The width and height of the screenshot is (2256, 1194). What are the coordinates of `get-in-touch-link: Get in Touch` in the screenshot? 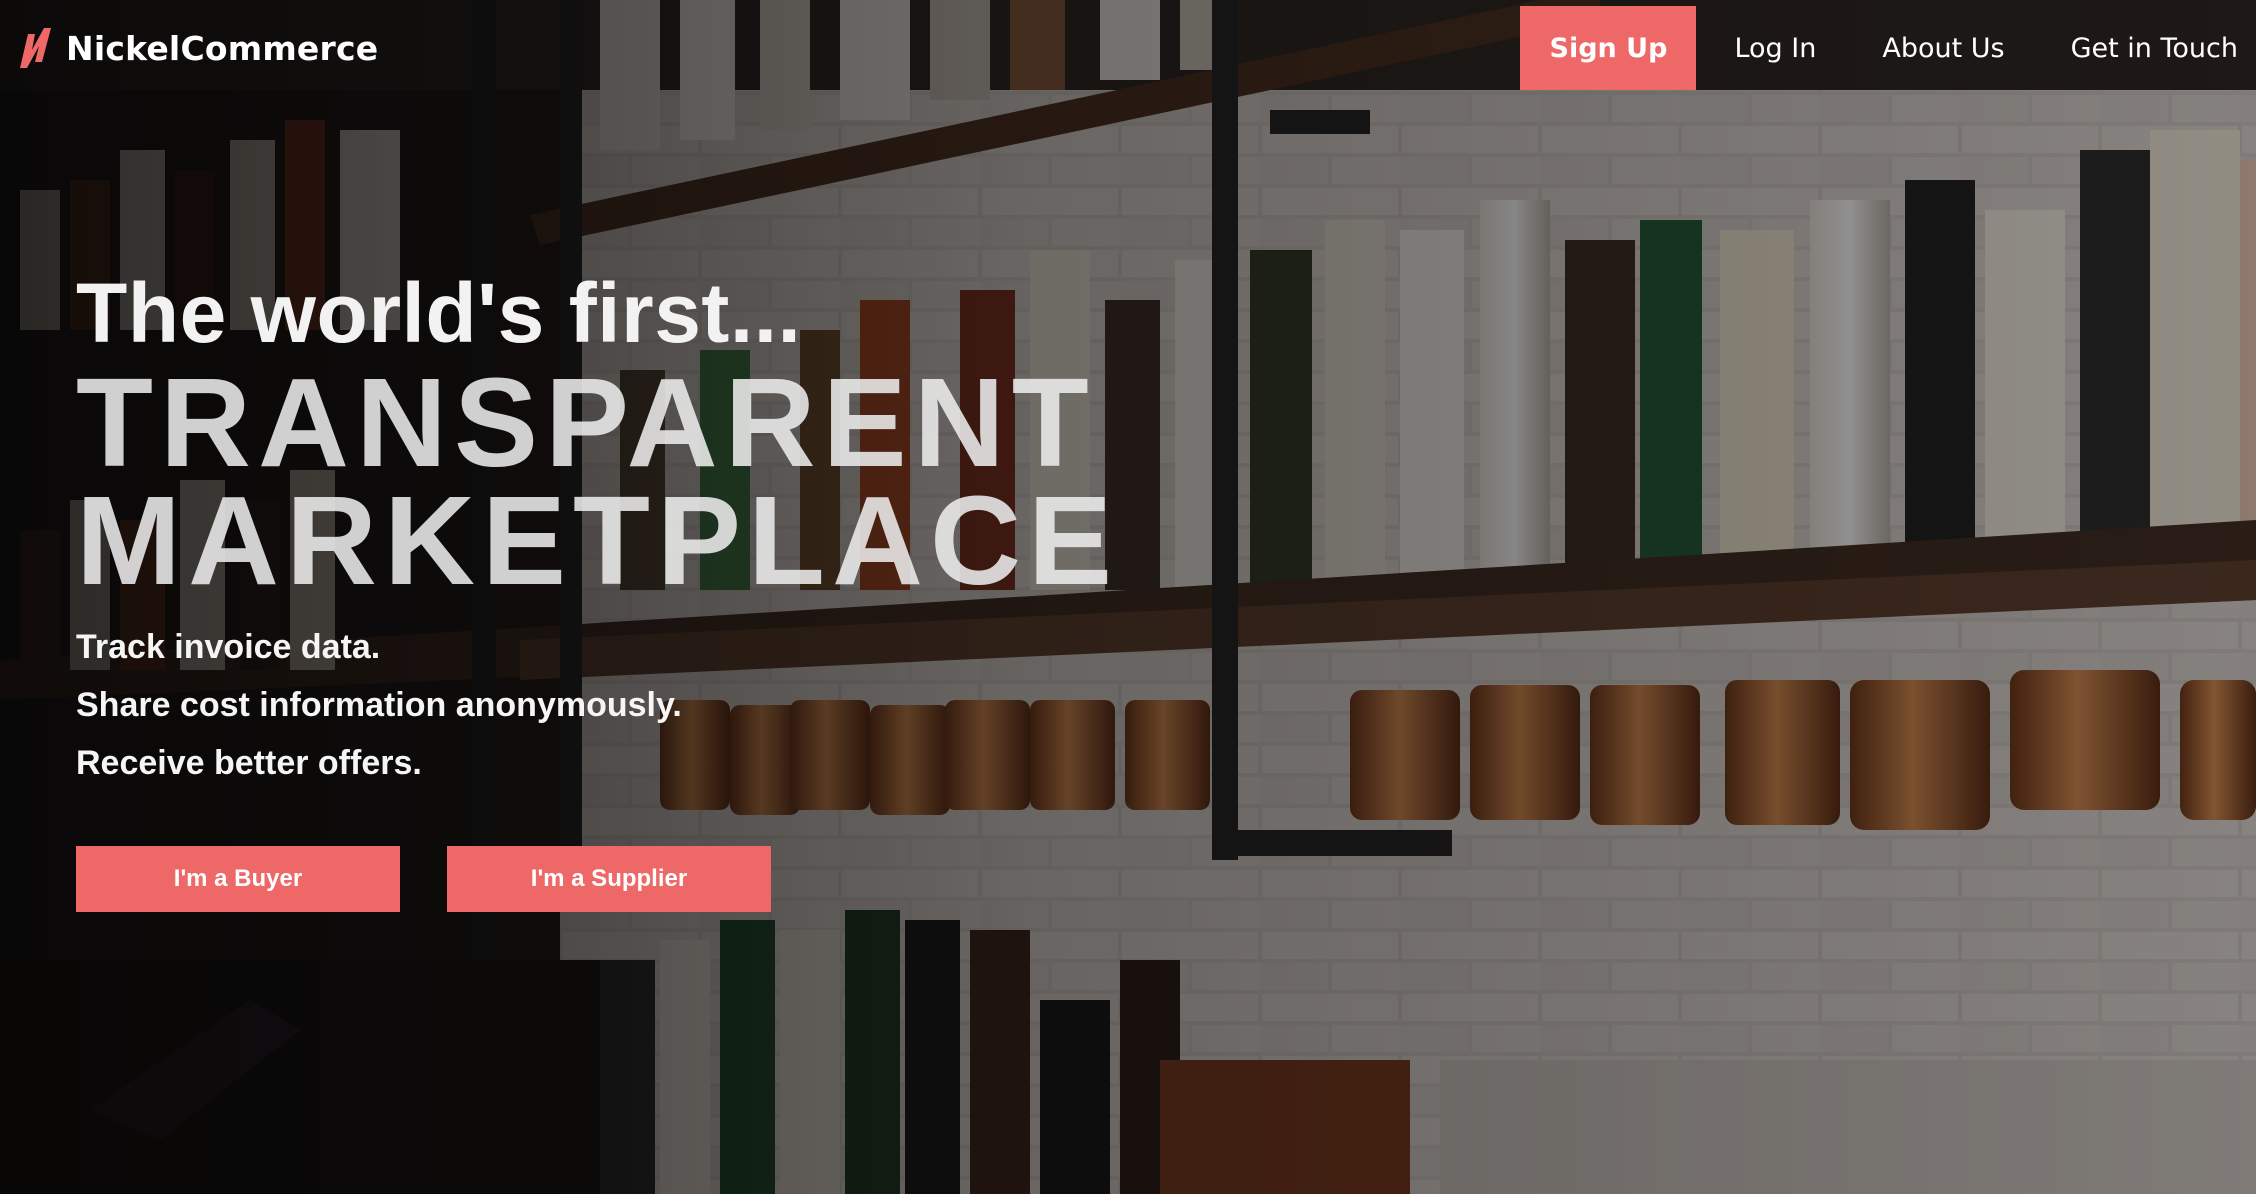 It's located at (2154, 48).